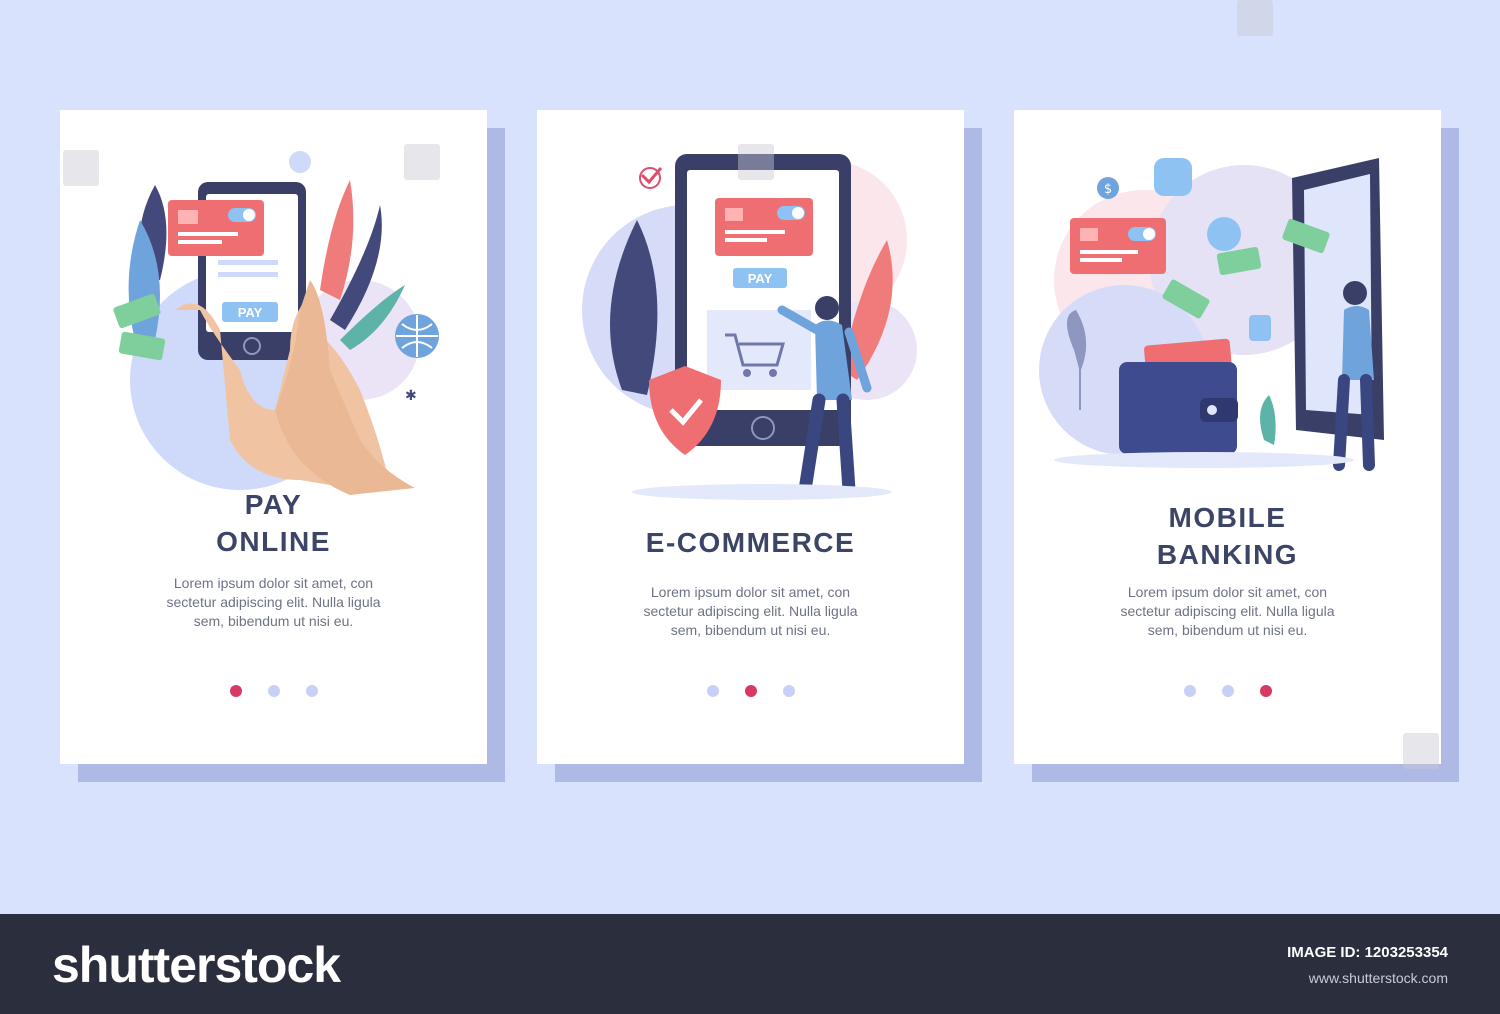 The width and height of the screenshot is (1500, 1014). What do you see at coordinates (1367, 952) in the screenshot?
I see `image-id: IMAGE ID: 1203253354` at bounding box center [1367, 952].